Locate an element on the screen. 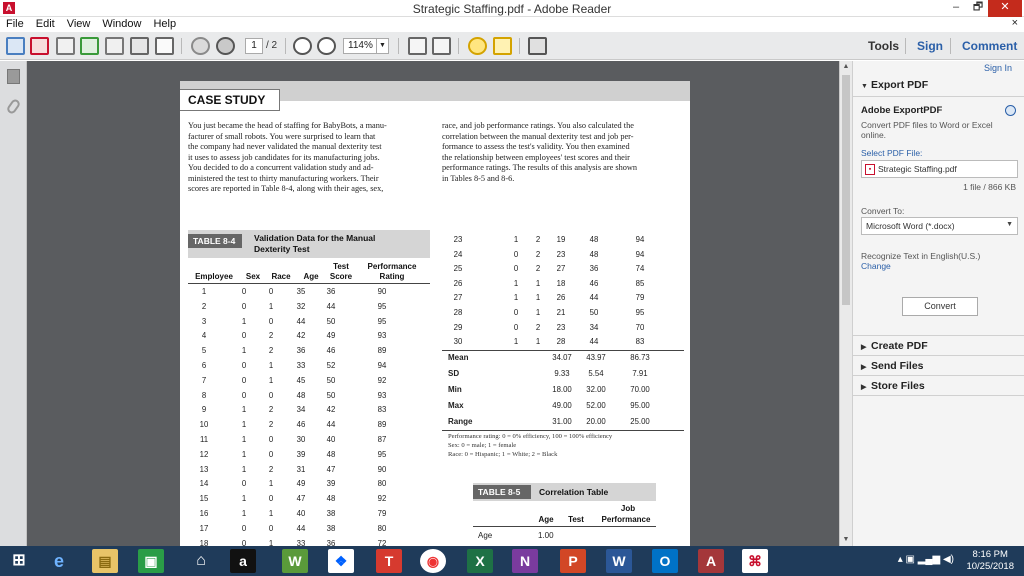 Image resolution: width=1024 pixels, height=576 pixels. table-cell: 36 is located at coordinates (301, 351).